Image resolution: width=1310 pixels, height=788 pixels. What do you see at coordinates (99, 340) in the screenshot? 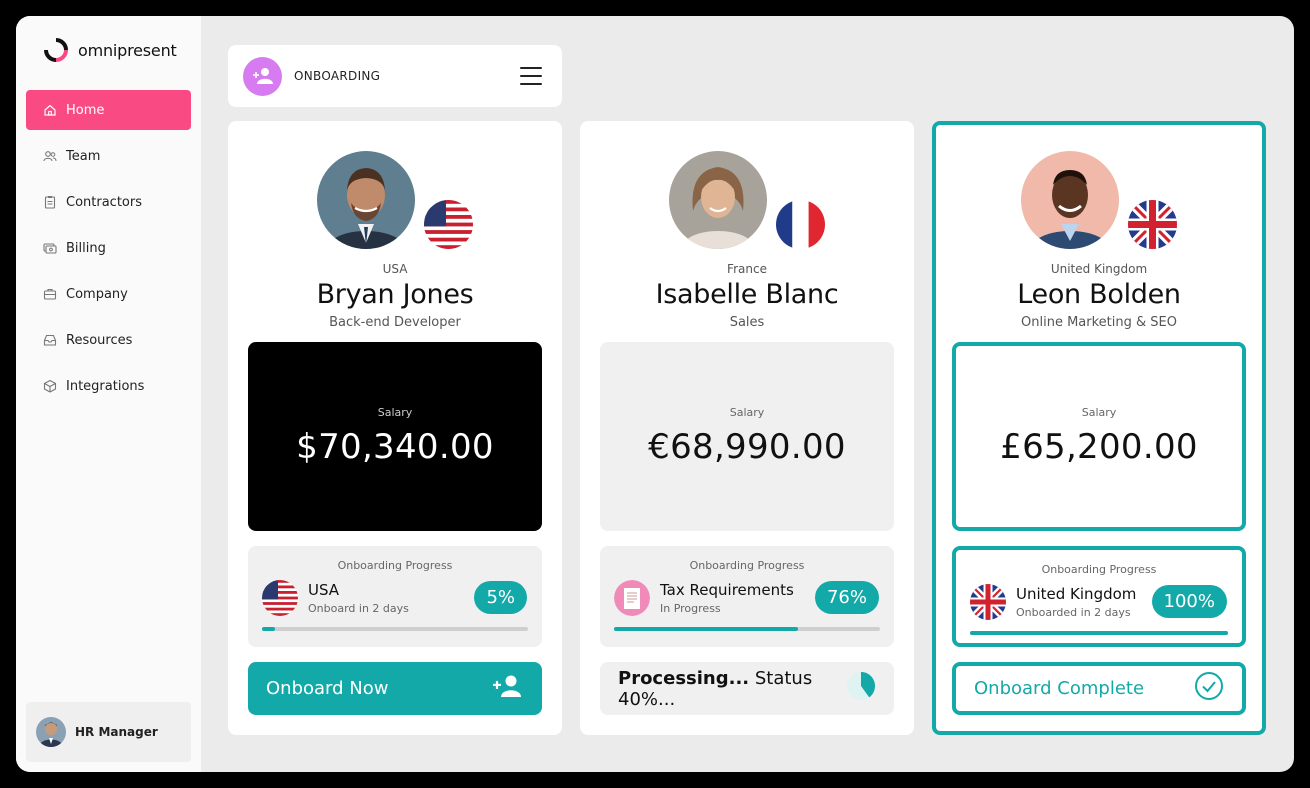
I see `sidebar-item-label: Resources` at bounding box center [99, 340].